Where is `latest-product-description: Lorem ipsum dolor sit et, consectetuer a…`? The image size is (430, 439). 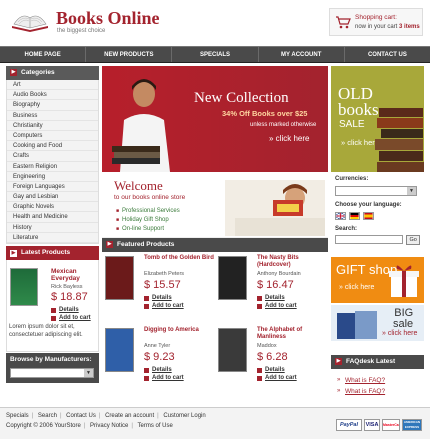
latest-product-description: Lorem ipsum dolor sit et, consectetuer a… is located at coordinates (46, 331).